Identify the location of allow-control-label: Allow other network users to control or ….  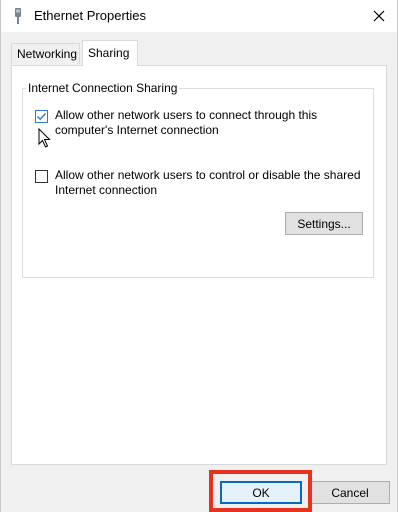
(210, 183).